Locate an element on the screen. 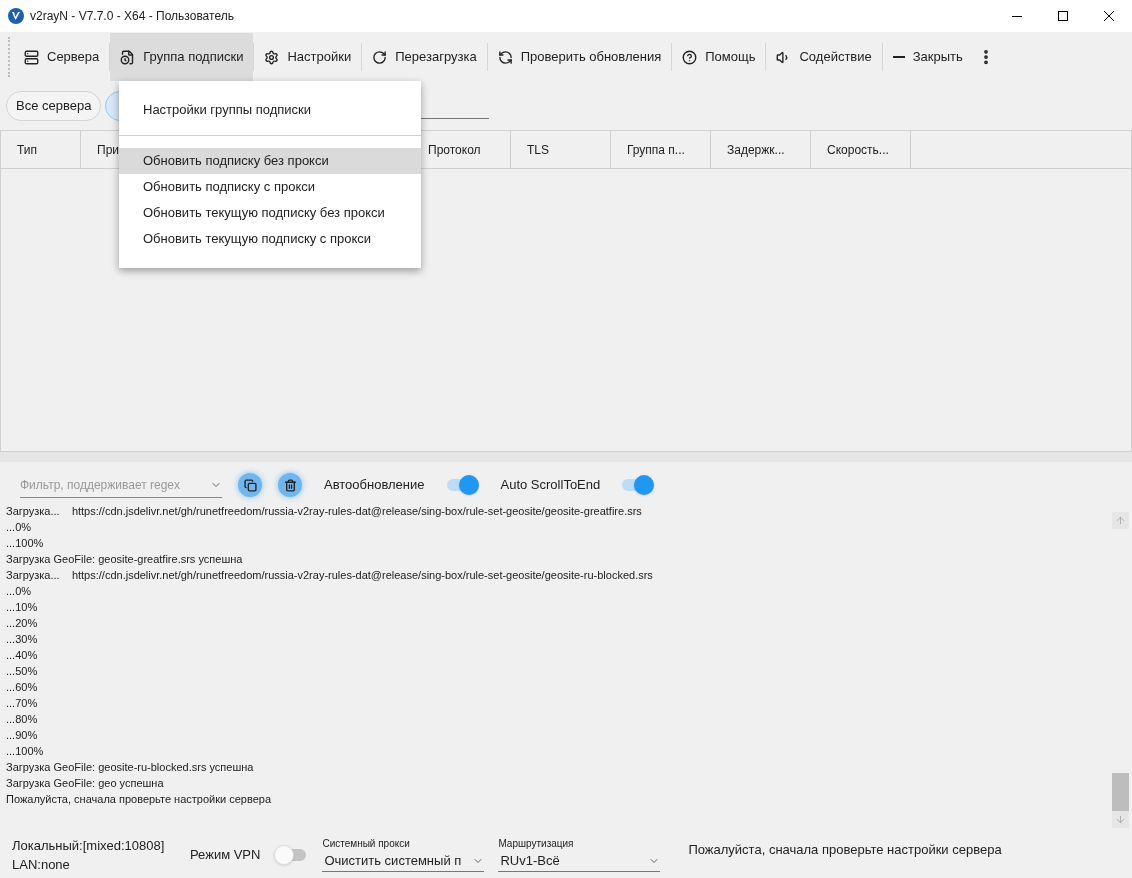  scroll-thumb is located at coordinates (1120, 792).